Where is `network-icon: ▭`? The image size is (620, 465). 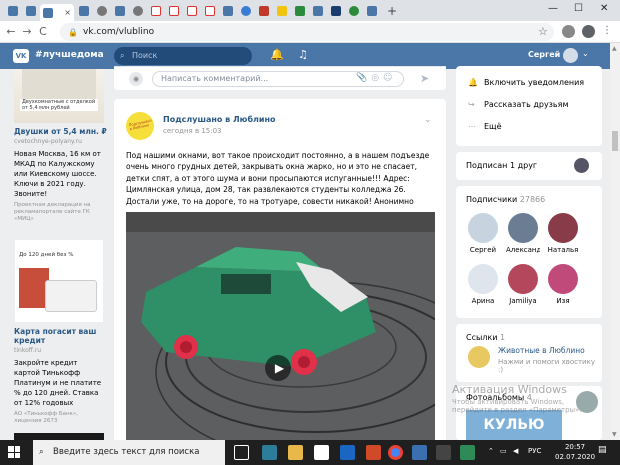
network-icon: ▭ is located at coordinates (503, 451).